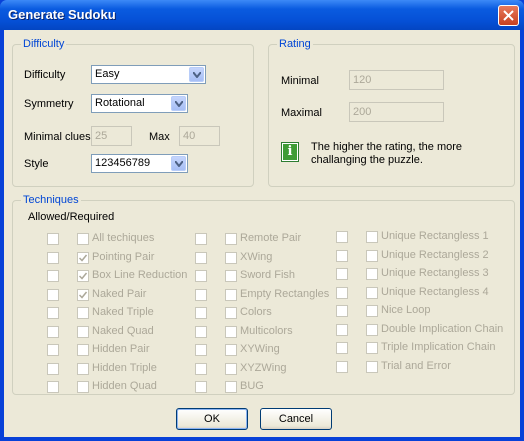  Describe the element at coordinates (435, 254) in the screenshot. I see `technique-label: Unique Rectangless 2` at that location.